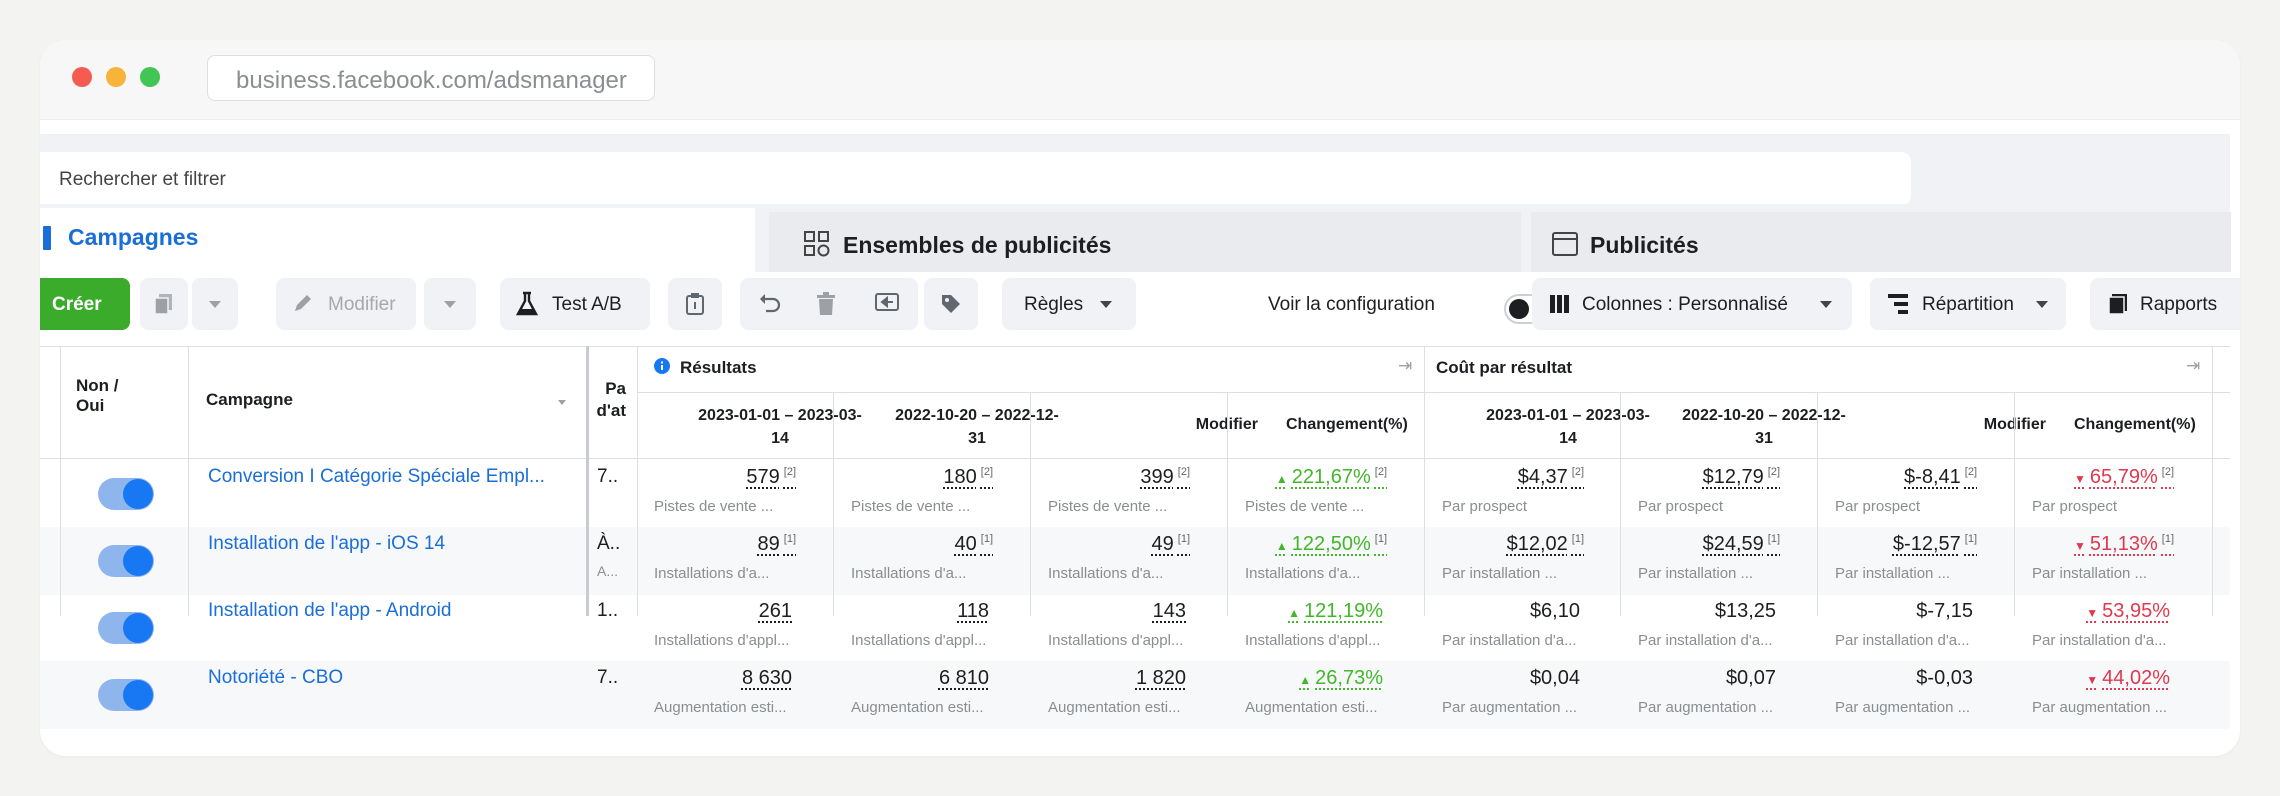 The height and width of the screenshot is (796, 2280). Describe the element at coordinates (717, 477) in the screenshot. I see `result-cell: 579 [2]` at that location.